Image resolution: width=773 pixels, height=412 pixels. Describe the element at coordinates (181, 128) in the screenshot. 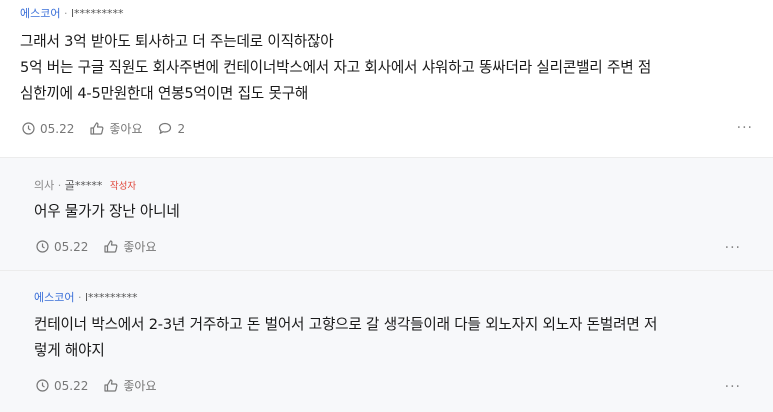

I see `reply-count: 2` at that location.